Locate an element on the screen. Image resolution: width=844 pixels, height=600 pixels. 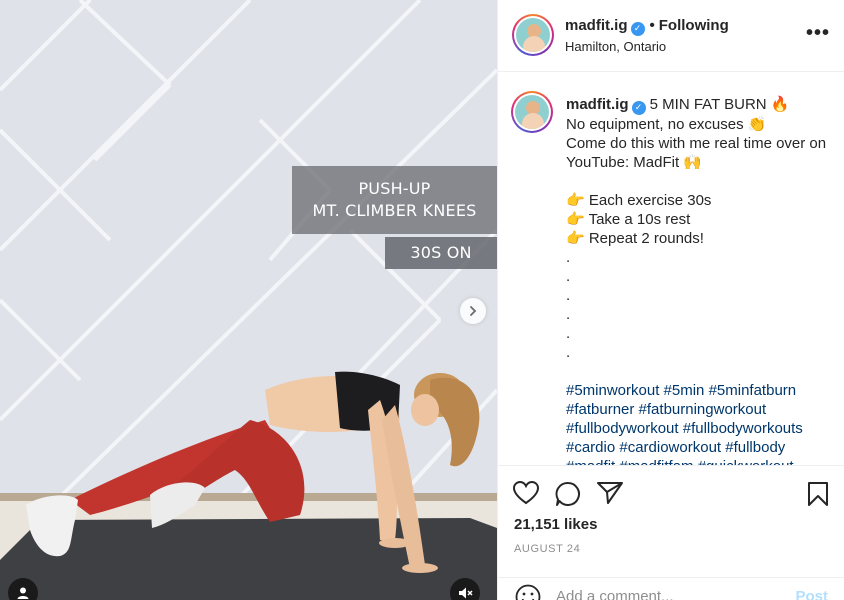
heart-icon is located at coordinates (526, 492).